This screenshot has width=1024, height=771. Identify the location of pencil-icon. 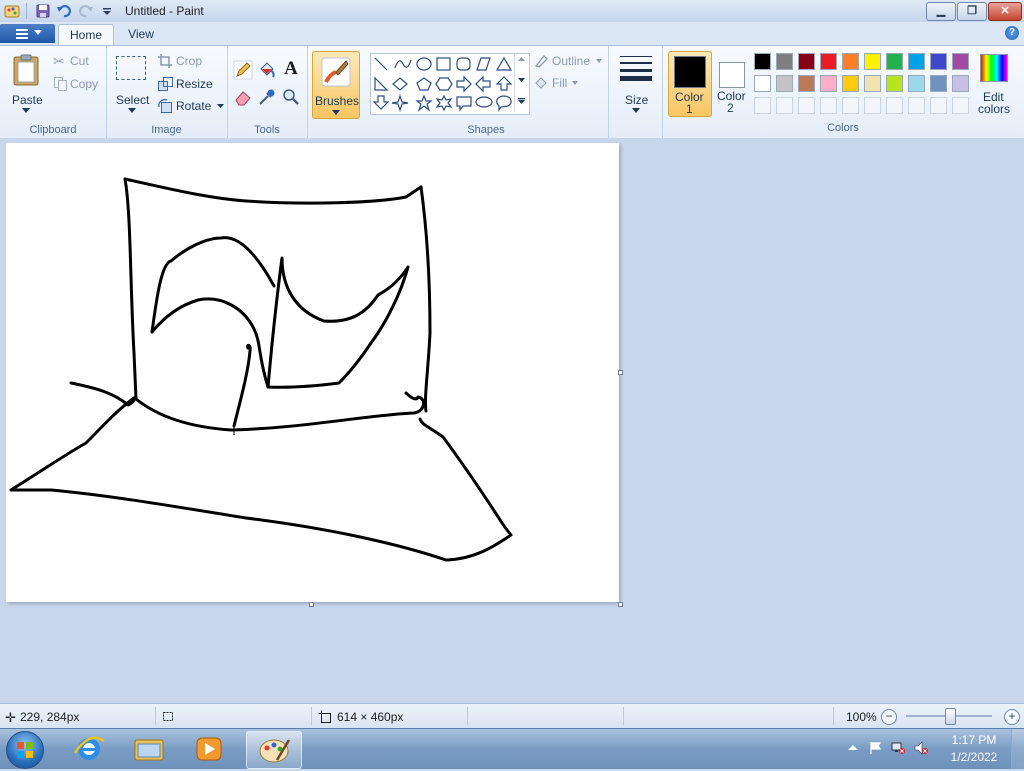
(243, 70).